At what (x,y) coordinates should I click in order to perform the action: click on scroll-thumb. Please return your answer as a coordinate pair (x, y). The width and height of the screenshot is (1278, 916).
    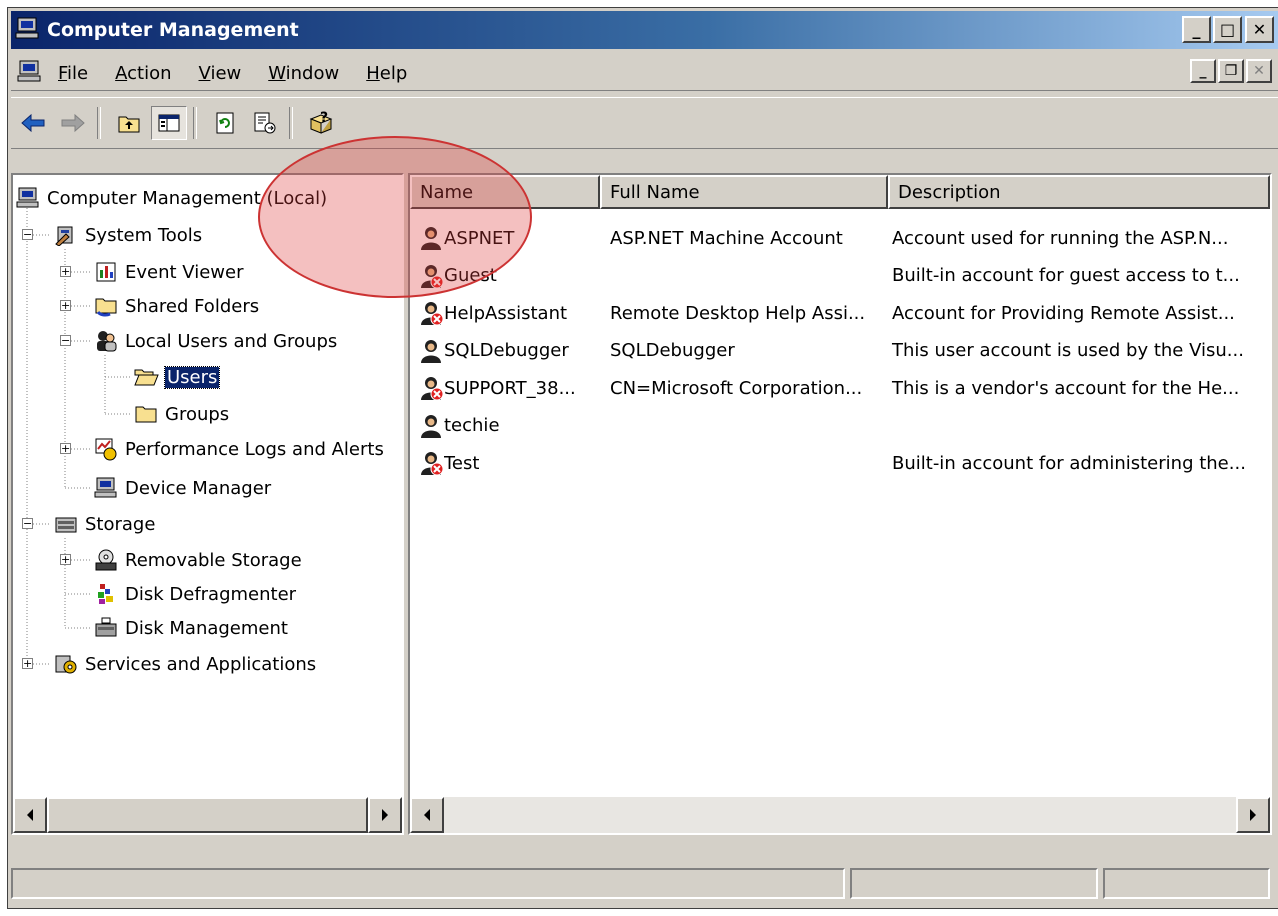
    Looking at the image, I should click on (207, 815).